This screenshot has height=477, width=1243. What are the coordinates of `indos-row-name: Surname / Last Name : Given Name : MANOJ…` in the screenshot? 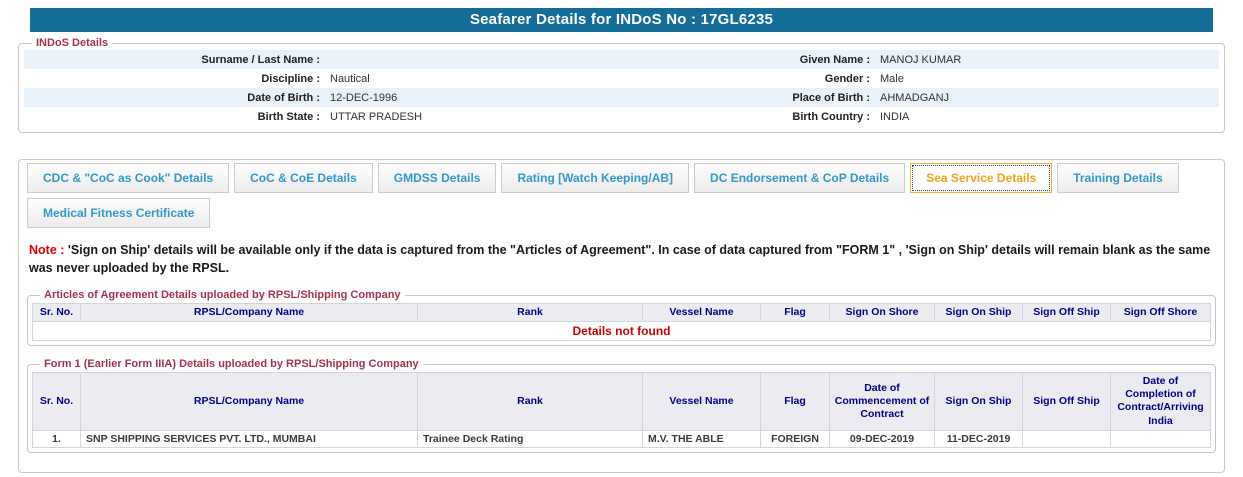 It's located at (621, 59).